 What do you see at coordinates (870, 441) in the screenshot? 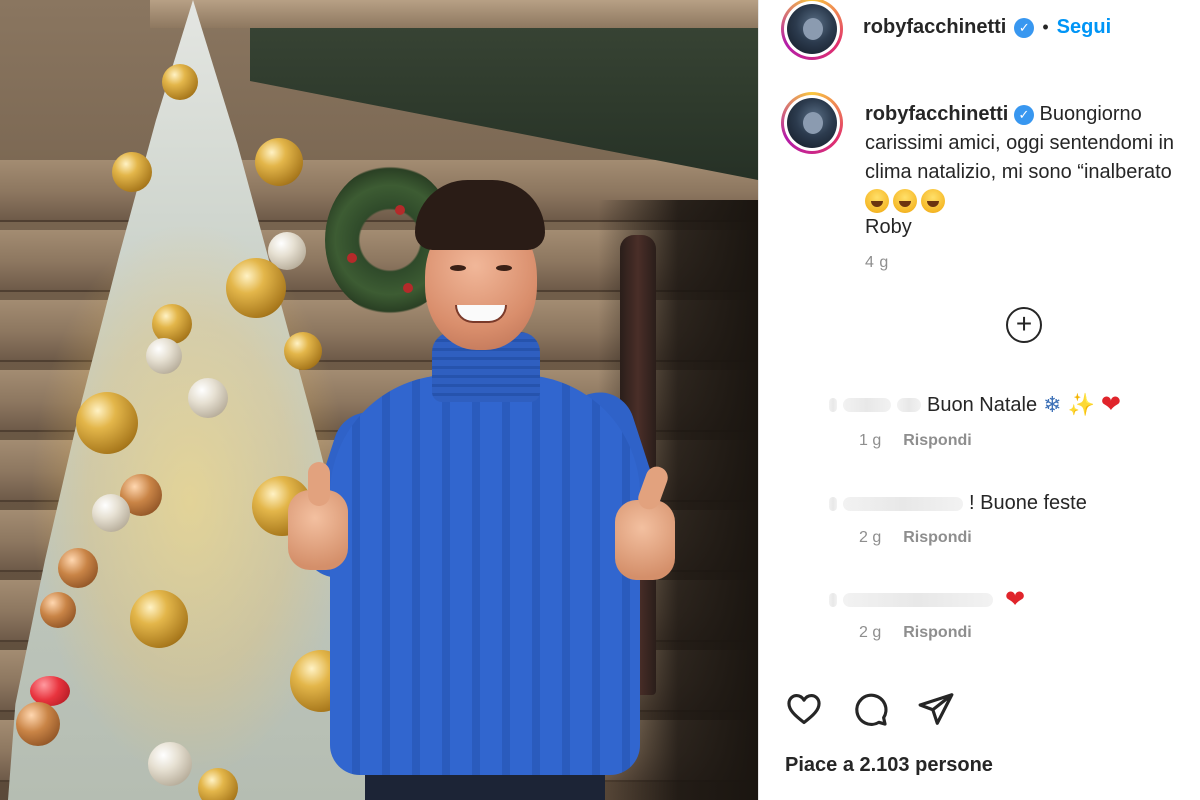
I see `comment-timestamp: 1 g` at bounding box center [870, 441].